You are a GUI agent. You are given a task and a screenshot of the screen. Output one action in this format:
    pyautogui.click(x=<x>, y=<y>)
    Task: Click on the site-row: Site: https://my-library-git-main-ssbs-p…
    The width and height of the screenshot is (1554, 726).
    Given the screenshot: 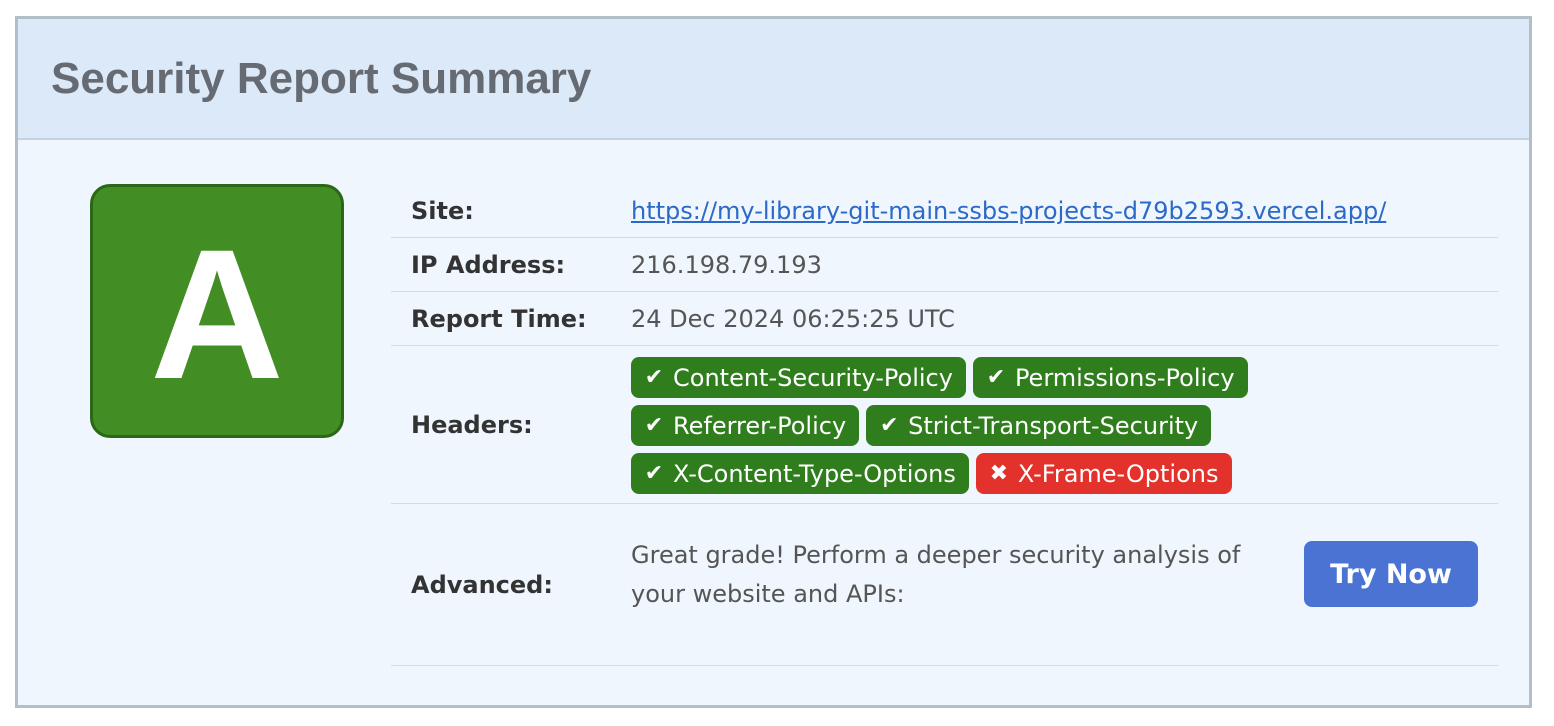 What is the action you would take?
    pyautogui.click(x=944, y=211)
    